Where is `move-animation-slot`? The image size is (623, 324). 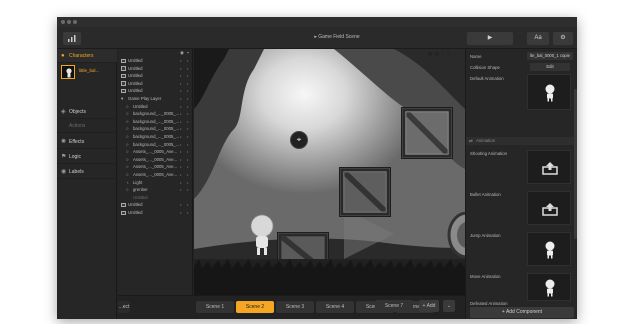
move-animation-slot is located at coordinates (549, 287).